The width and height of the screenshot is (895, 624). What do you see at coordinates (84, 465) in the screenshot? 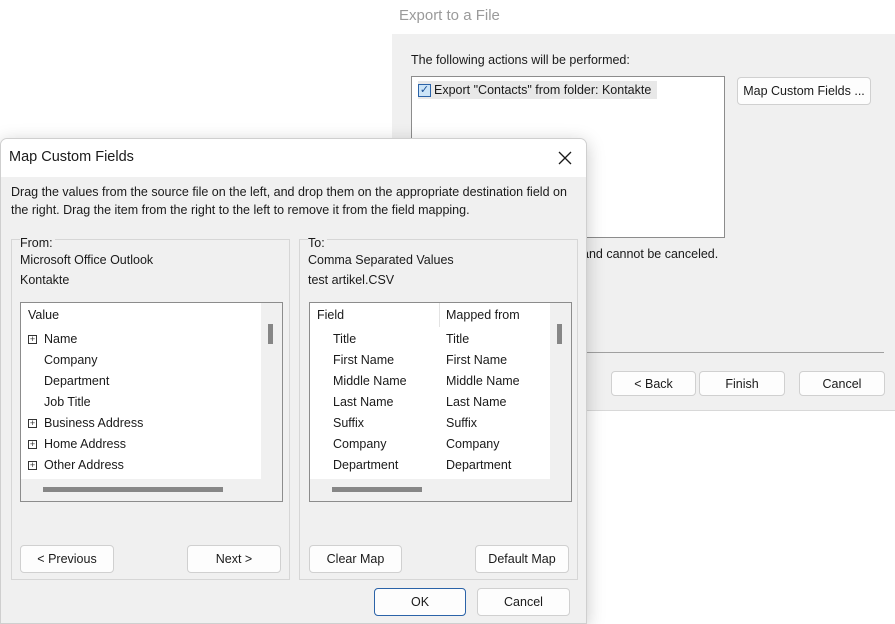
I see `list-item-label: Other Address` at bounding box center [84, 465].